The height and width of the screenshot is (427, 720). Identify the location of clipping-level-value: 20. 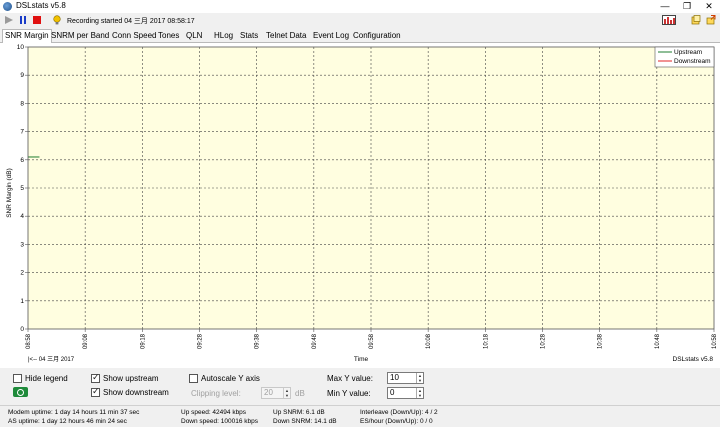
(268, 392).